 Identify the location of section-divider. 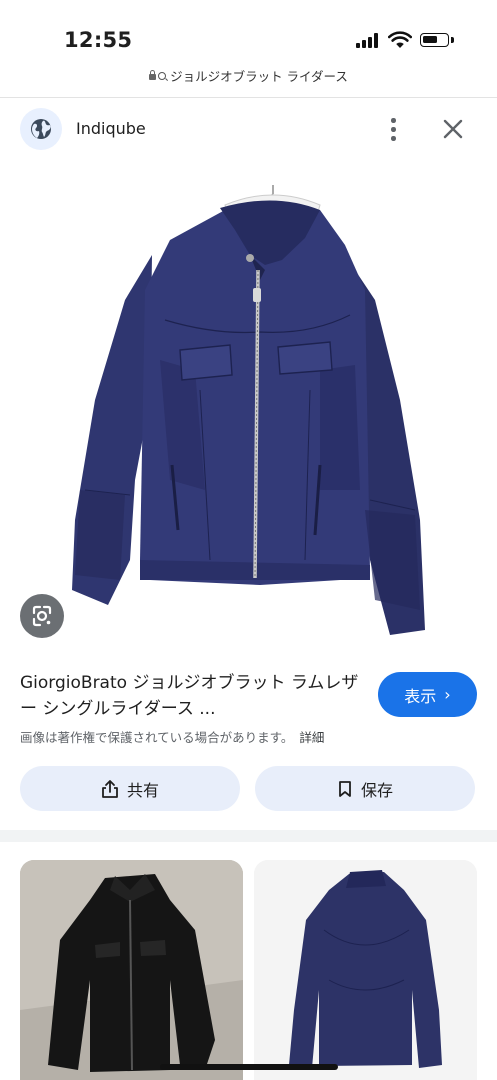
(248, 836).